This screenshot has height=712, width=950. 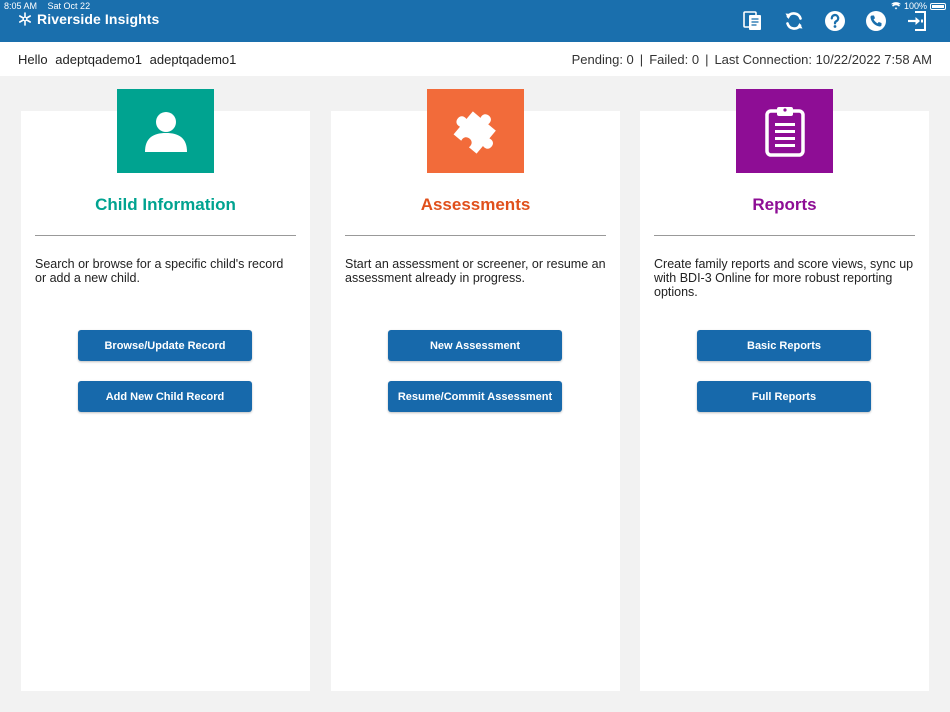 I want to click on full-reports-button: Full Reports, so click(x=784, y=396).